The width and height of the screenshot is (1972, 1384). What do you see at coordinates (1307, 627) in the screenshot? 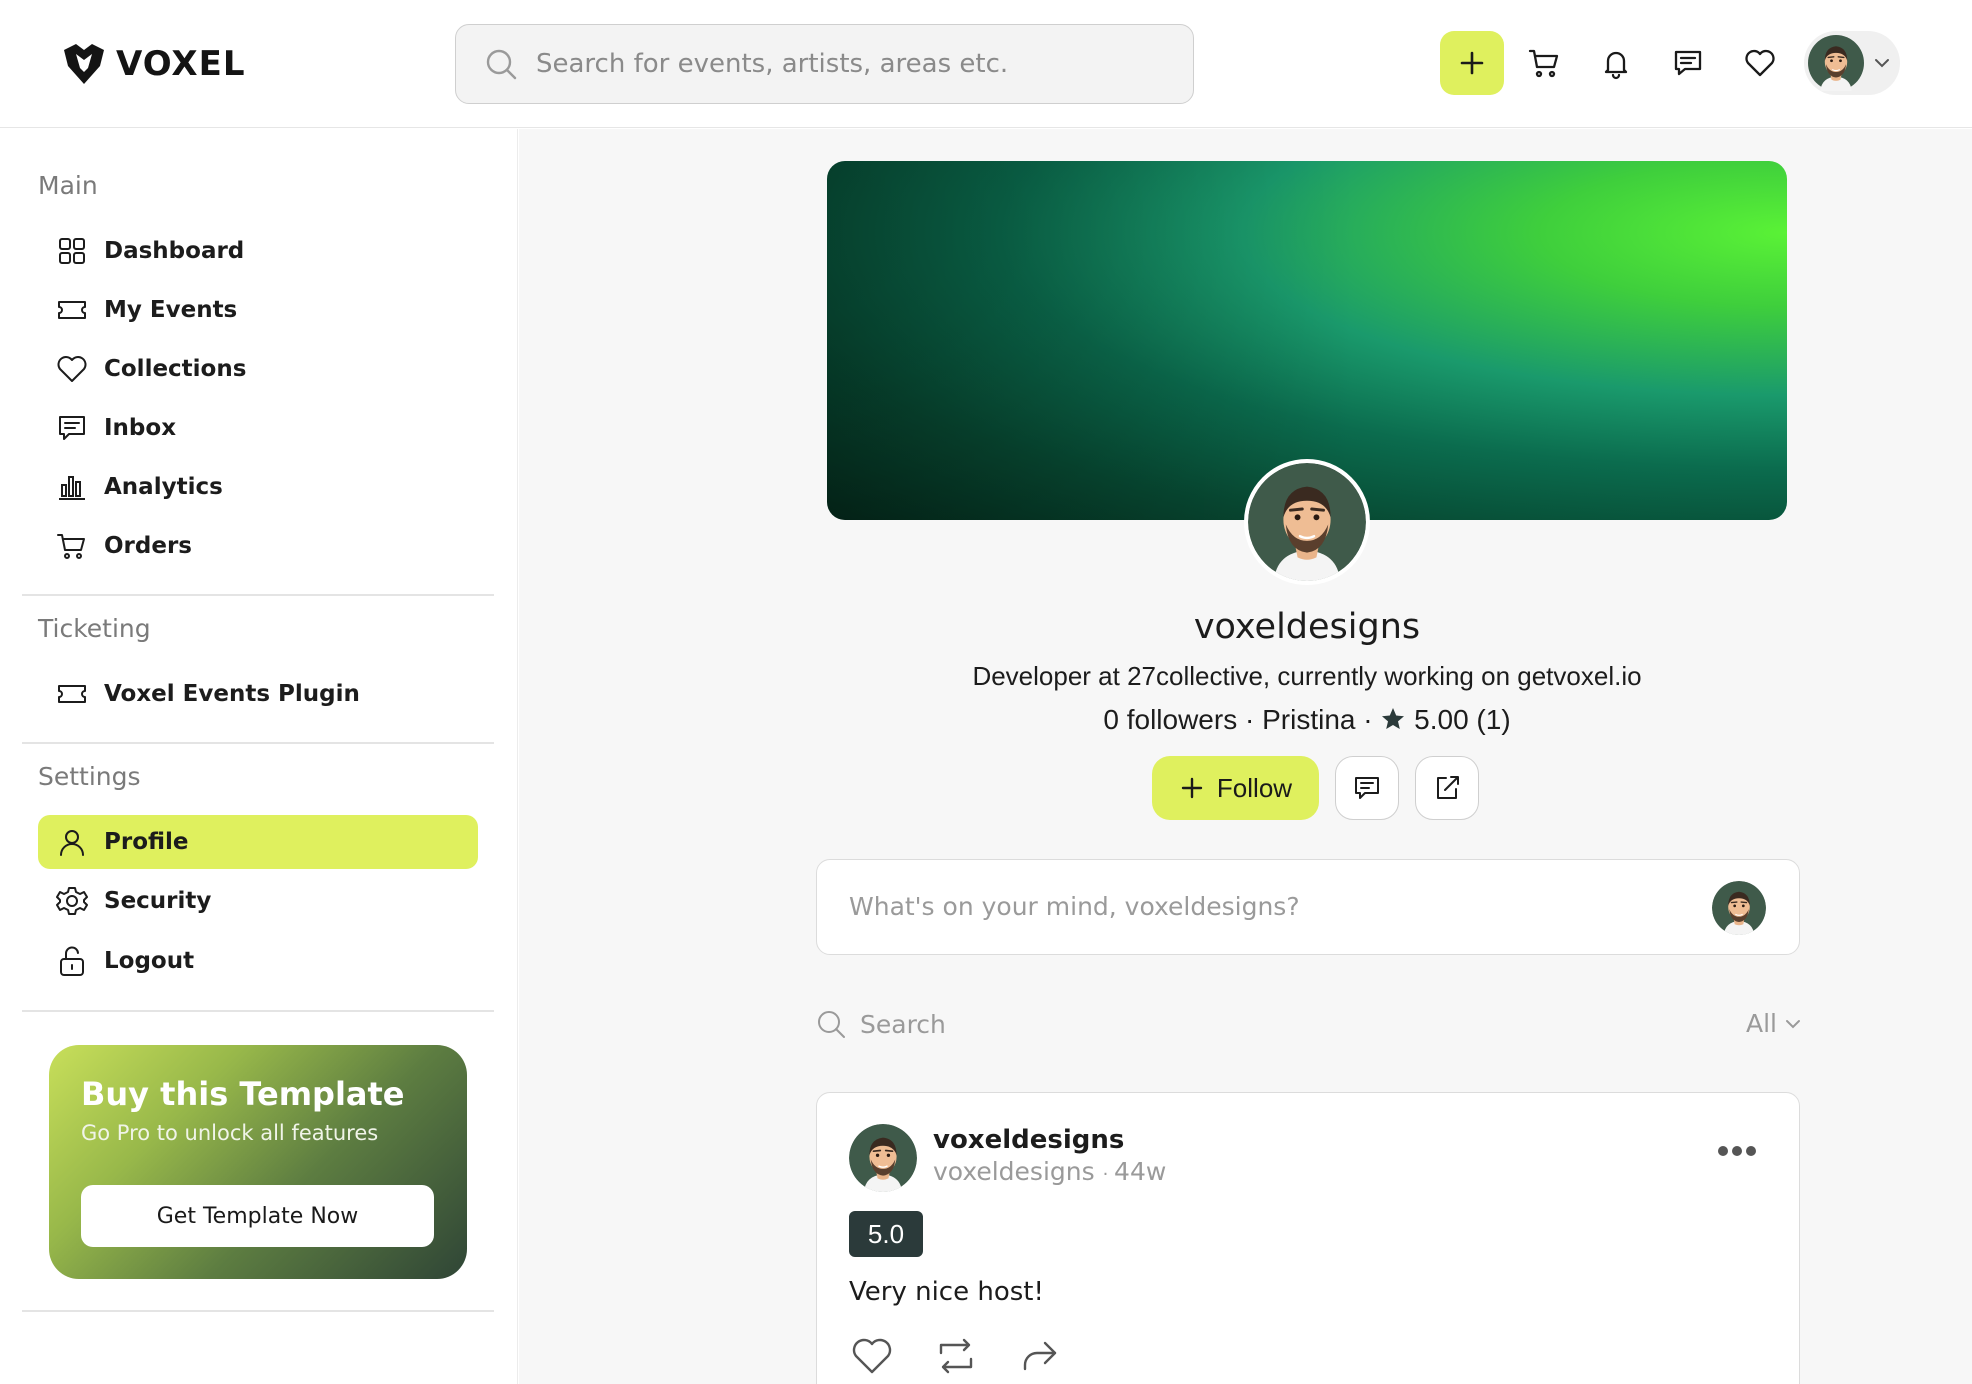
I see `profile-name: voxeldesigns` at bounding box center [1307, 627].